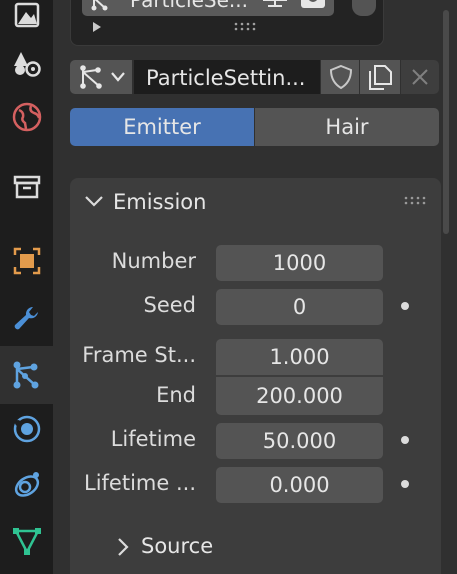  What do you see at coordinates (275, 6) in the screenshot?
I see `monitor-icon` at bounding box center [275, 6].